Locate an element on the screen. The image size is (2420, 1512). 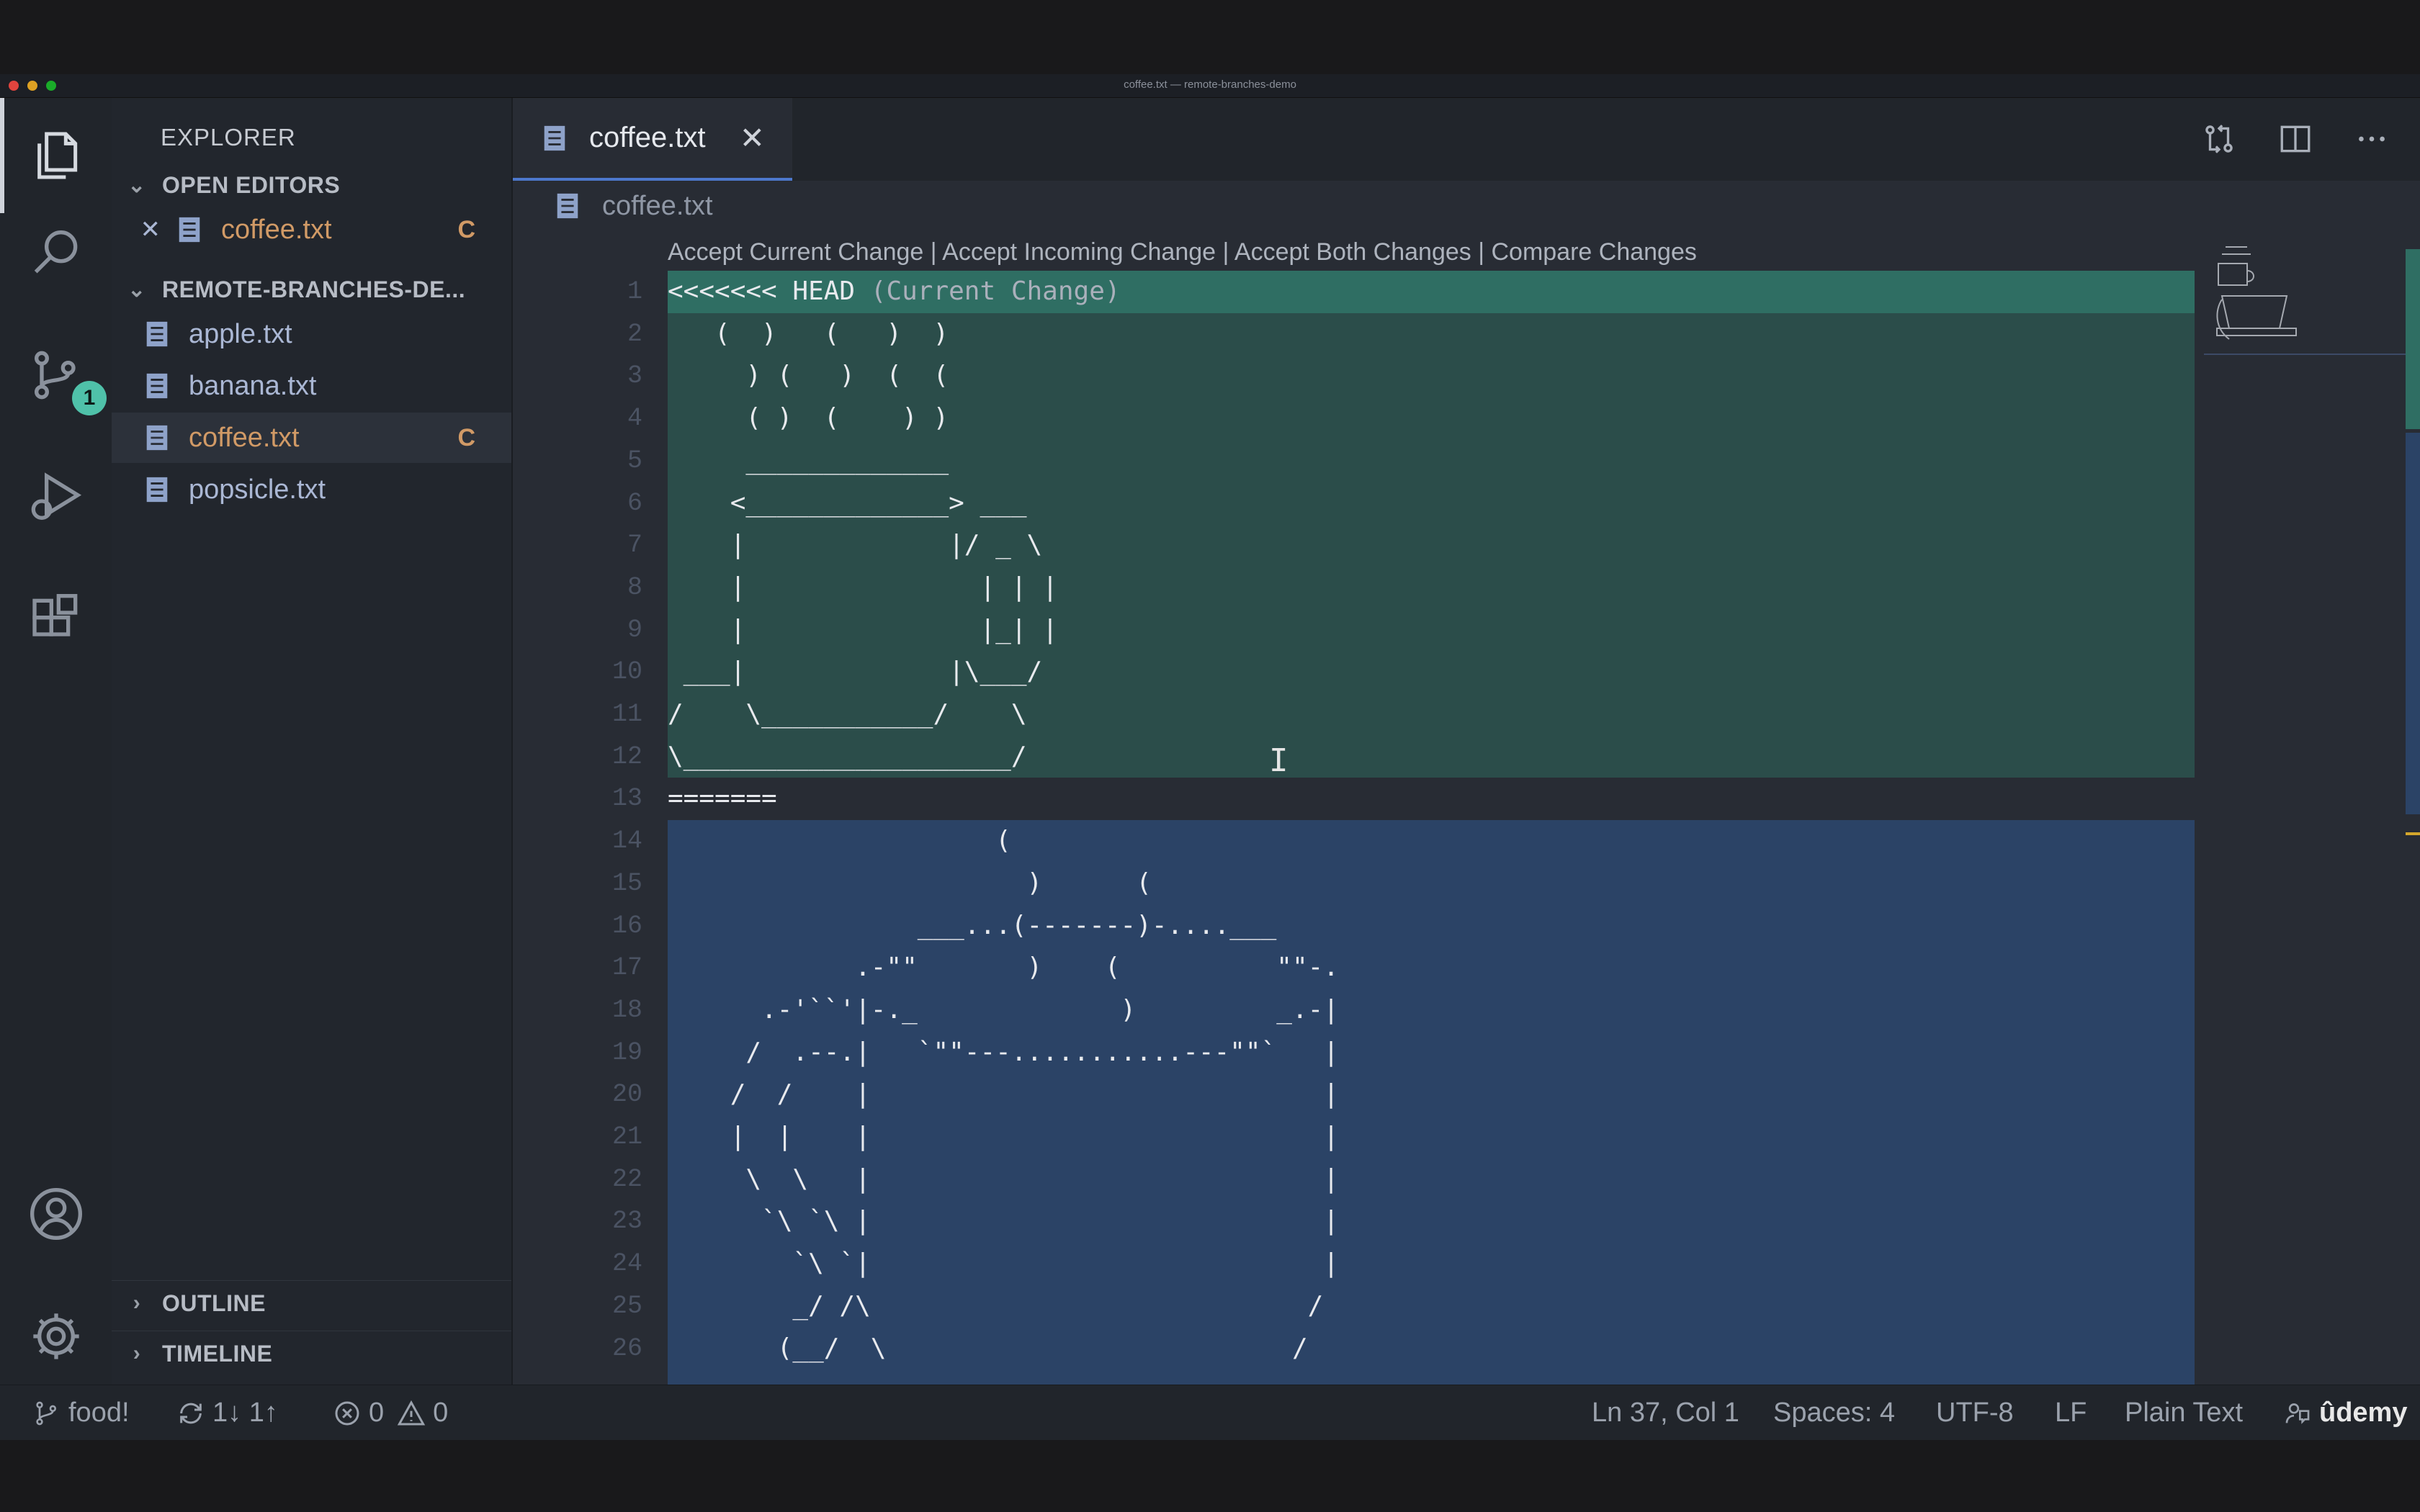
line-text: (__/ \ / is located at coordinates (988, 1348).